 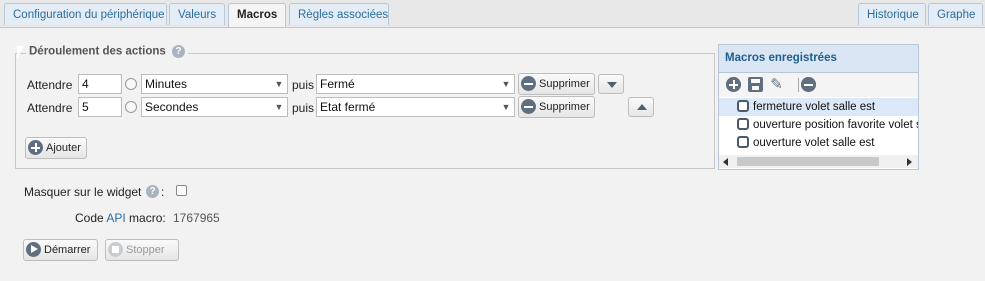 What do you see at coordinates (755, 84) in the screenshot?
I see `save-icon` at bounding box center [755, 84].